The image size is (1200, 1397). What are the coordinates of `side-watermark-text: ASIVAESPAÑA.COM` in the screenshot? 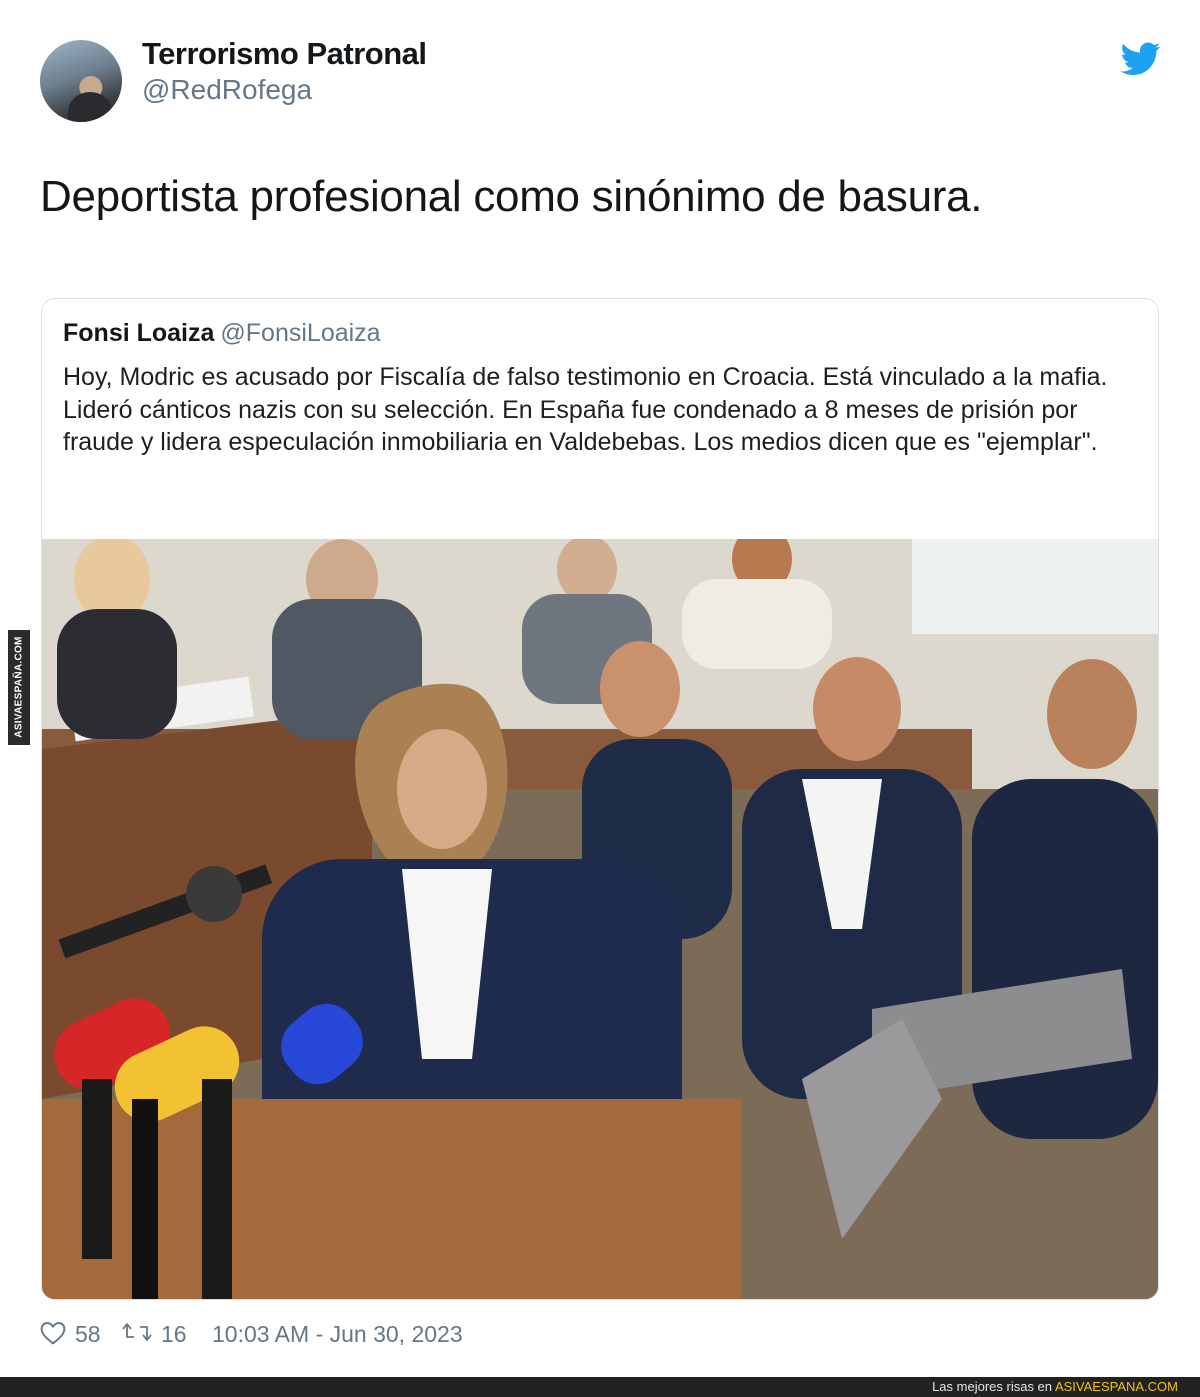 It's located at (19, 687).